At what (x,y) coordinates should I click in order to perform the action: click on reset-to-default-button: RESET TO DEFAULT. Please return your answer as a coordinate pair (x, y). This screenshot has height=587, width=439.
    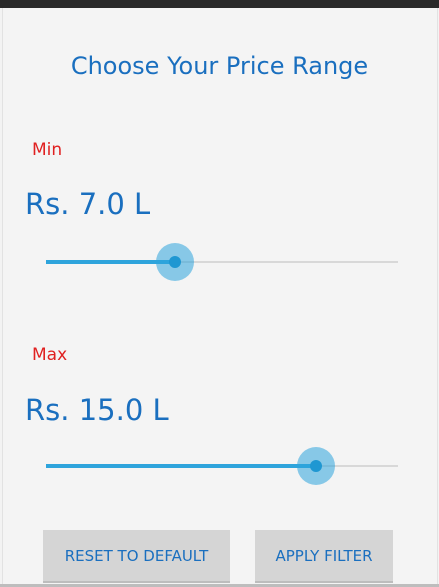
    Looking at the image, I should click on (136, 556).